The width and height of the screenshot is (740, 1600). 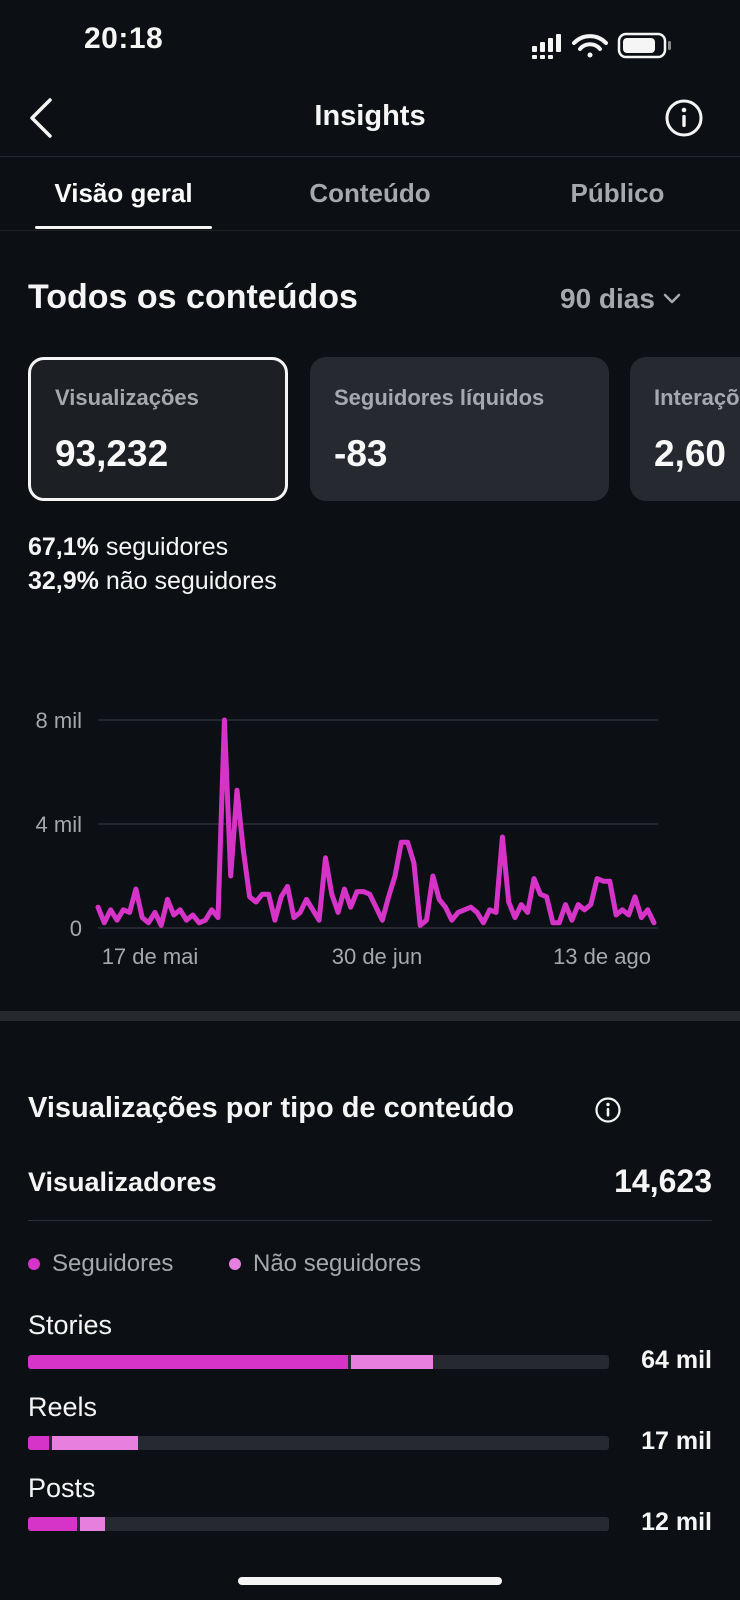 I want to click on x-tick-label: 13 de ago, so click(x=602, y=956).